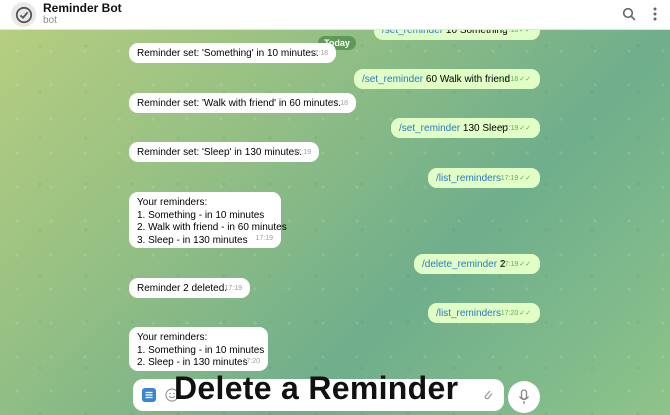  I want to click on chat-subtitle: bot, so click(50, 20).